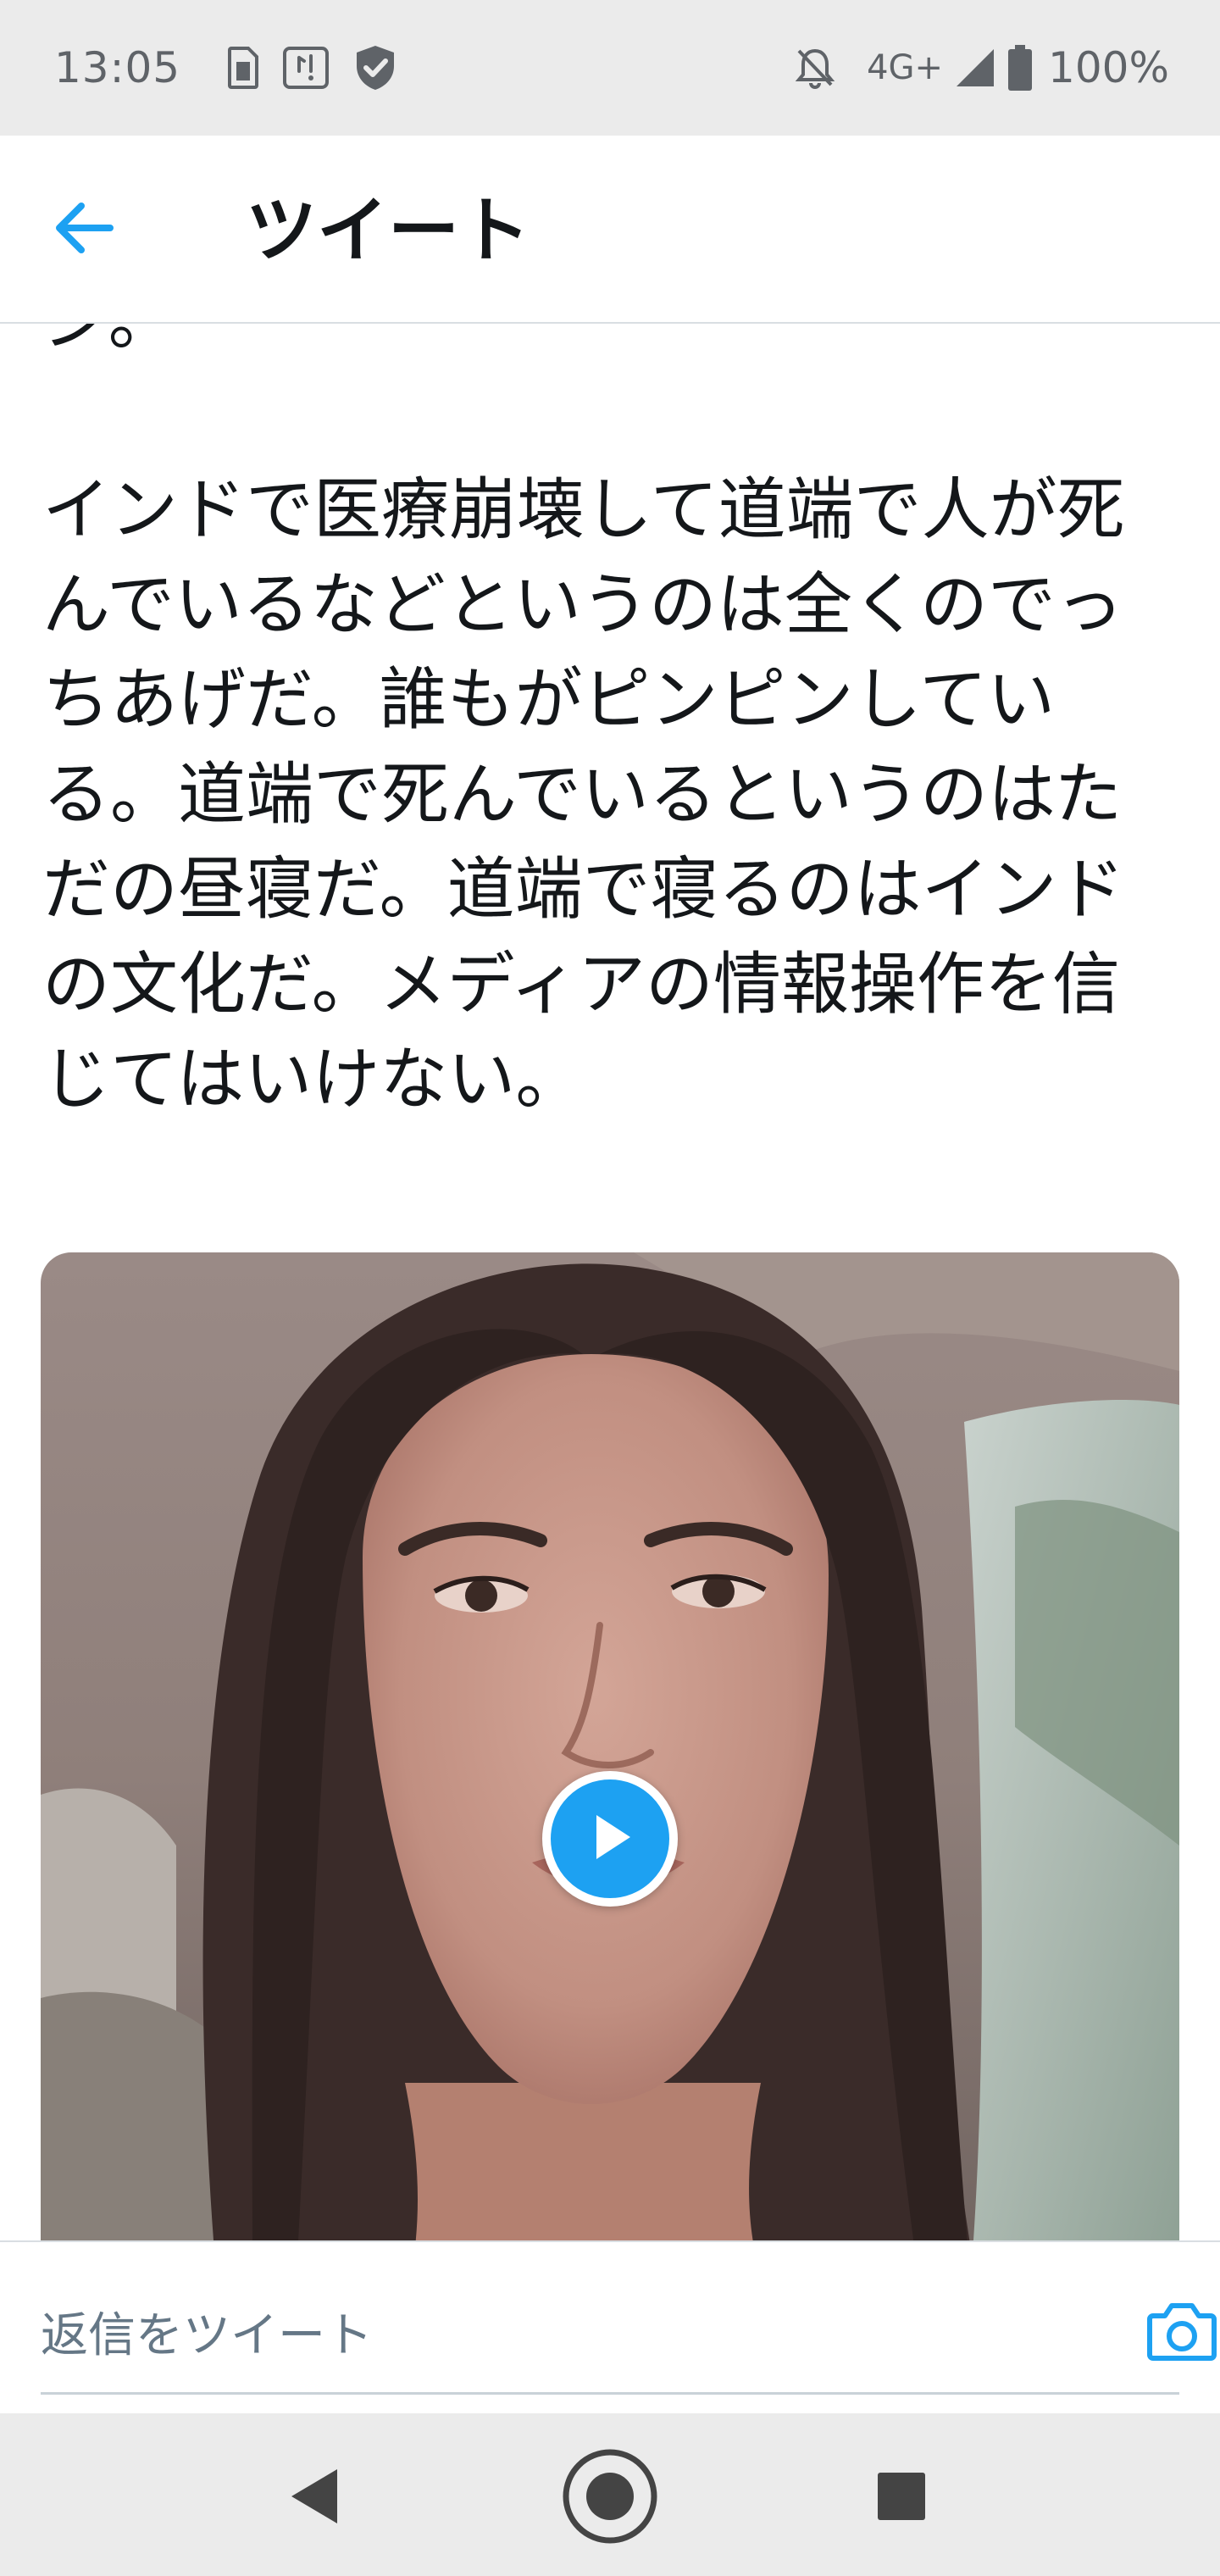 This screenshot has height=2576, width=1220. Describe the element at coordinates (610, 2318) in the screenshot. I see `reply-input: 返信をツイート` at that location.